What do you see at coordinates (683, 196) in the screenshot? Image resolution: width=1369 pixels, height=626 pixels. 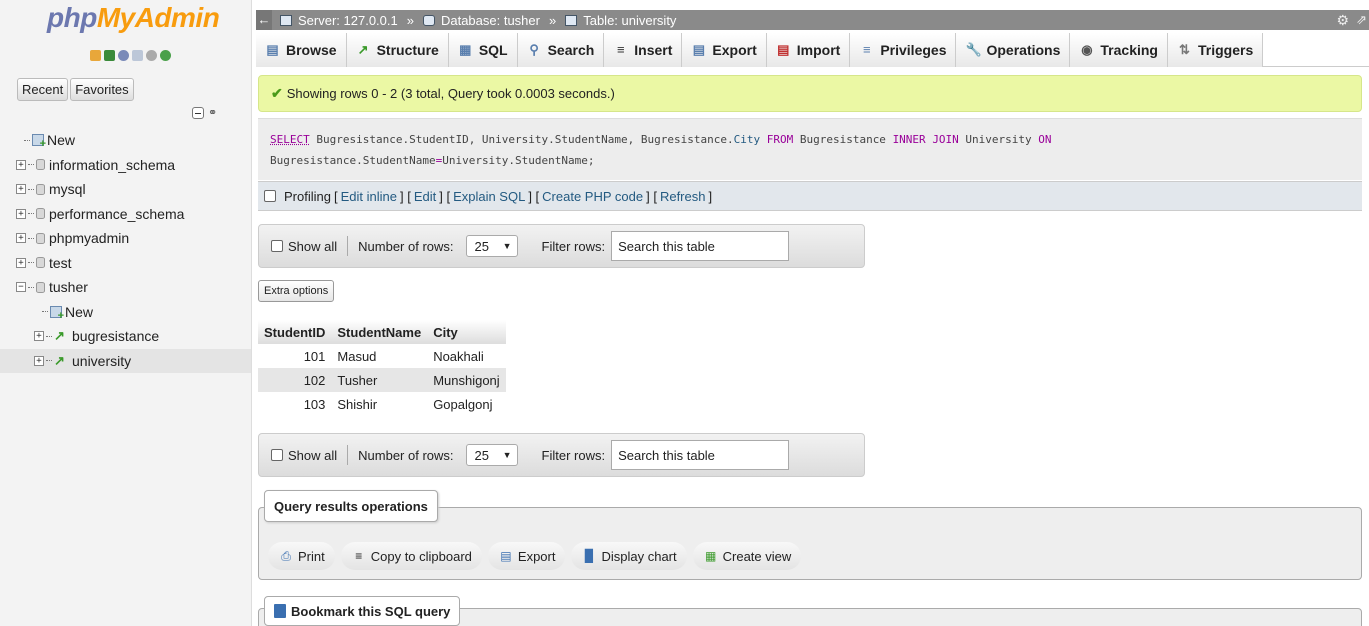 I see `refresh-link: Refresh` at bounding box center [683, 196].